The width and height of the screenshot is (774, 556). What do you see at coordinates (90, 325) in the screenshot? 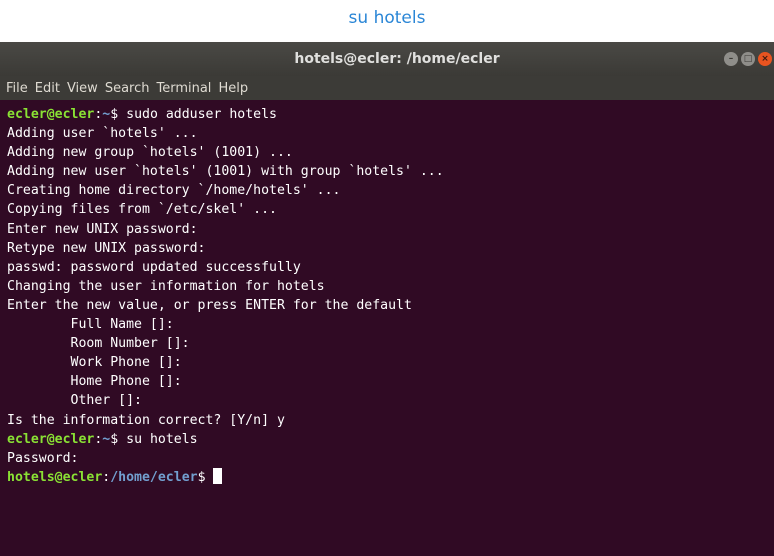
I see `output-line: Full Name []:` at bounding box center [90, 325].